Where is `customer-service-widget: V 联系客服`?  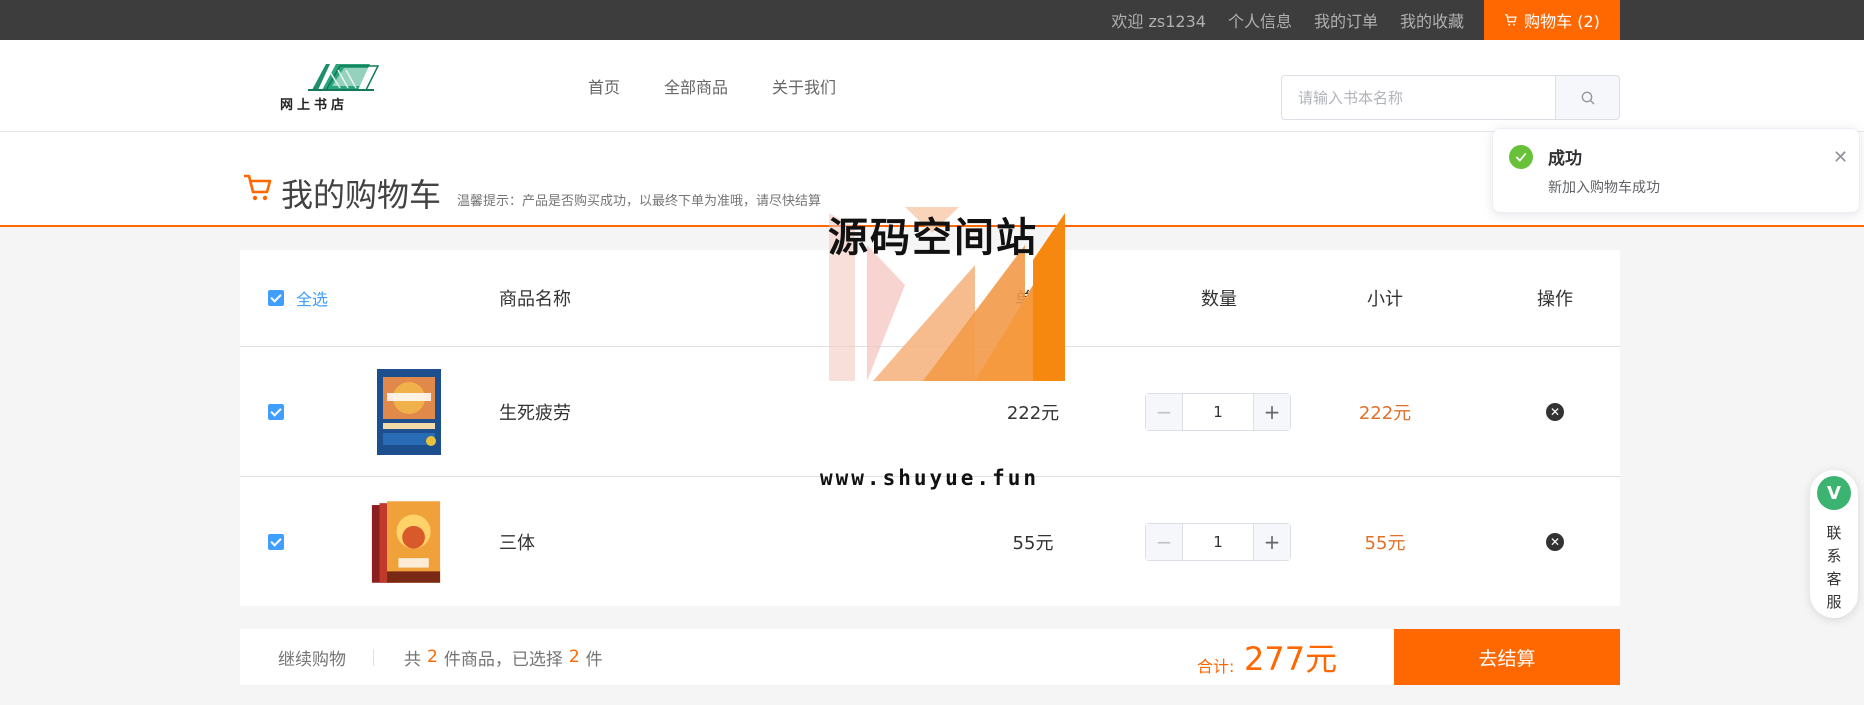 customer-service-widget: V 联系客服 is located at coordinates (1834, 544).